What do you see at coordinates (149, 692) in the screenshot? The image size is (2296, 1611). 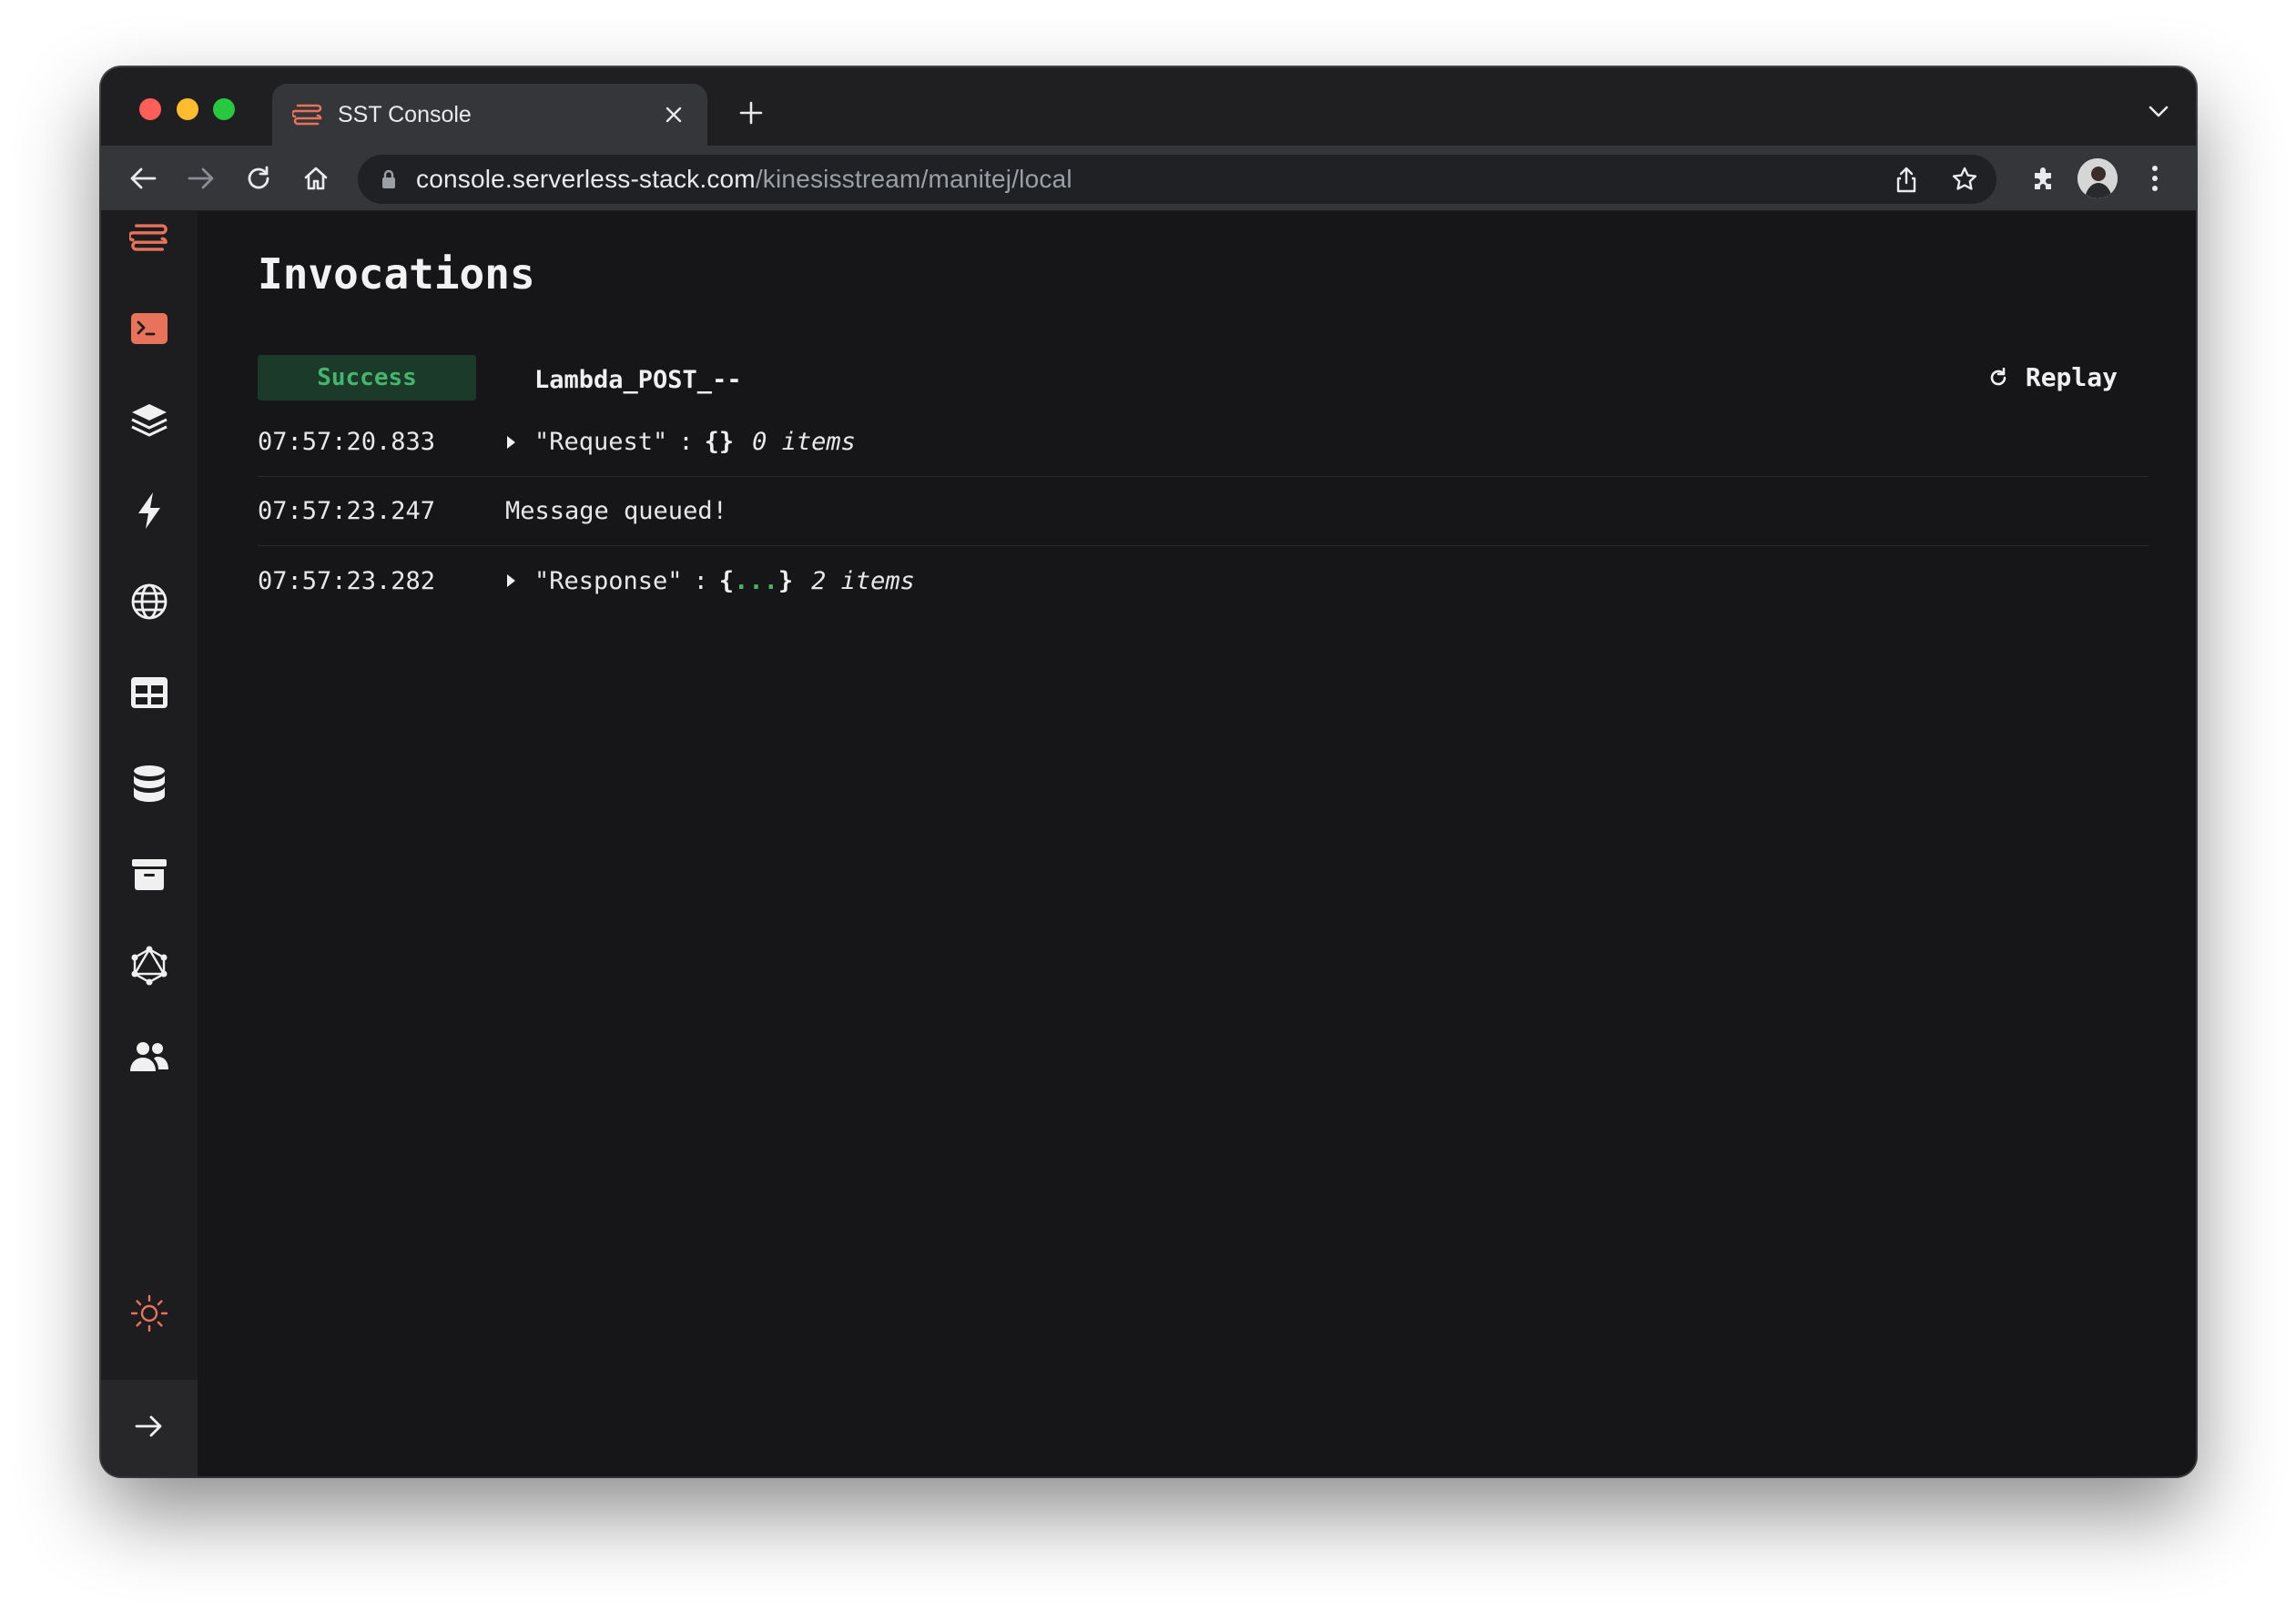 I see `dynamodb-table-icon` at bounding box center [149, 692].